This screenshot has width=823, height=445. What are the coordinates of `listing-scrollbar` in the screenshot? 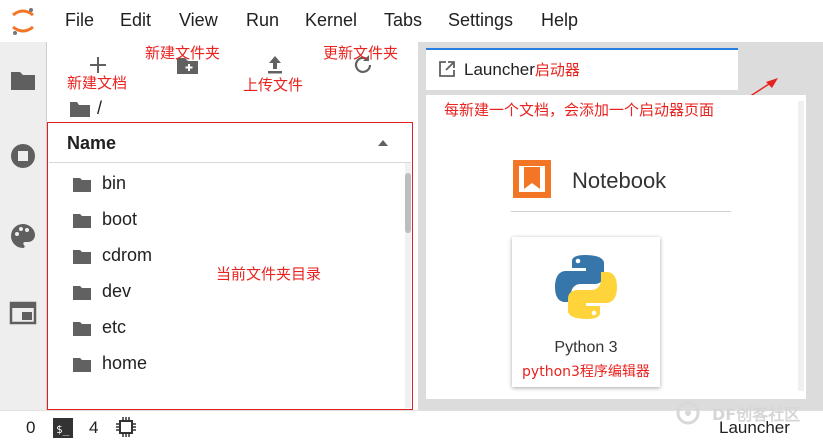 It's located at (408, 285).